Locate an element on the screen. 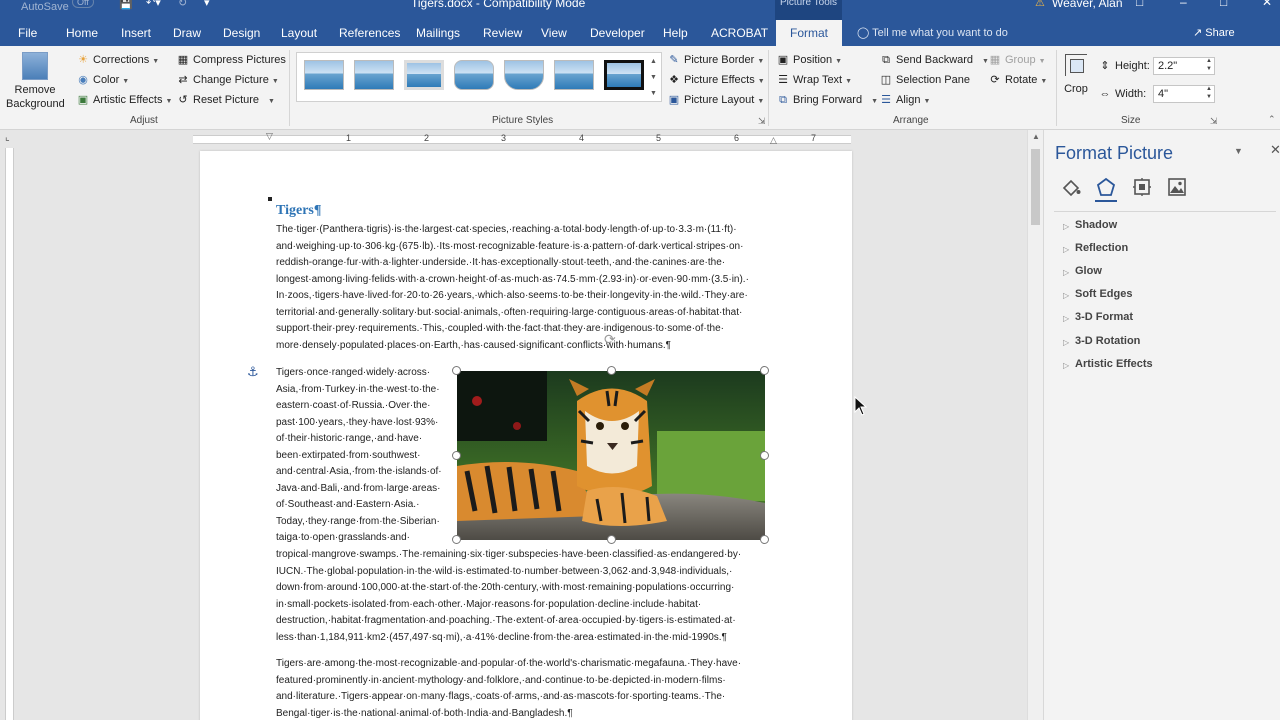 This screenshot has width=1280, height=720. tab-format: Format is located at coordinates (809, 33).